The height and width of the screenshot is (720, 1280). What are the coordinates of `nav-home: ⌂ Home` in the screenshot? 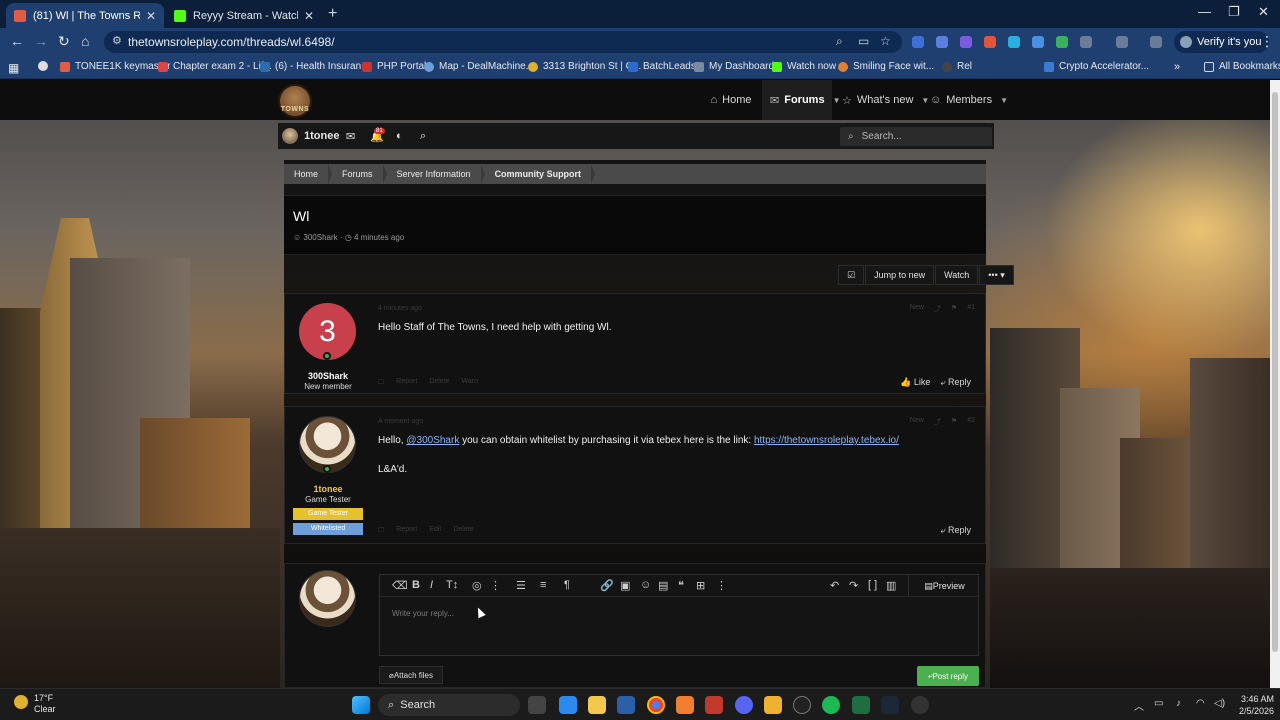 It's located at (731, 100).